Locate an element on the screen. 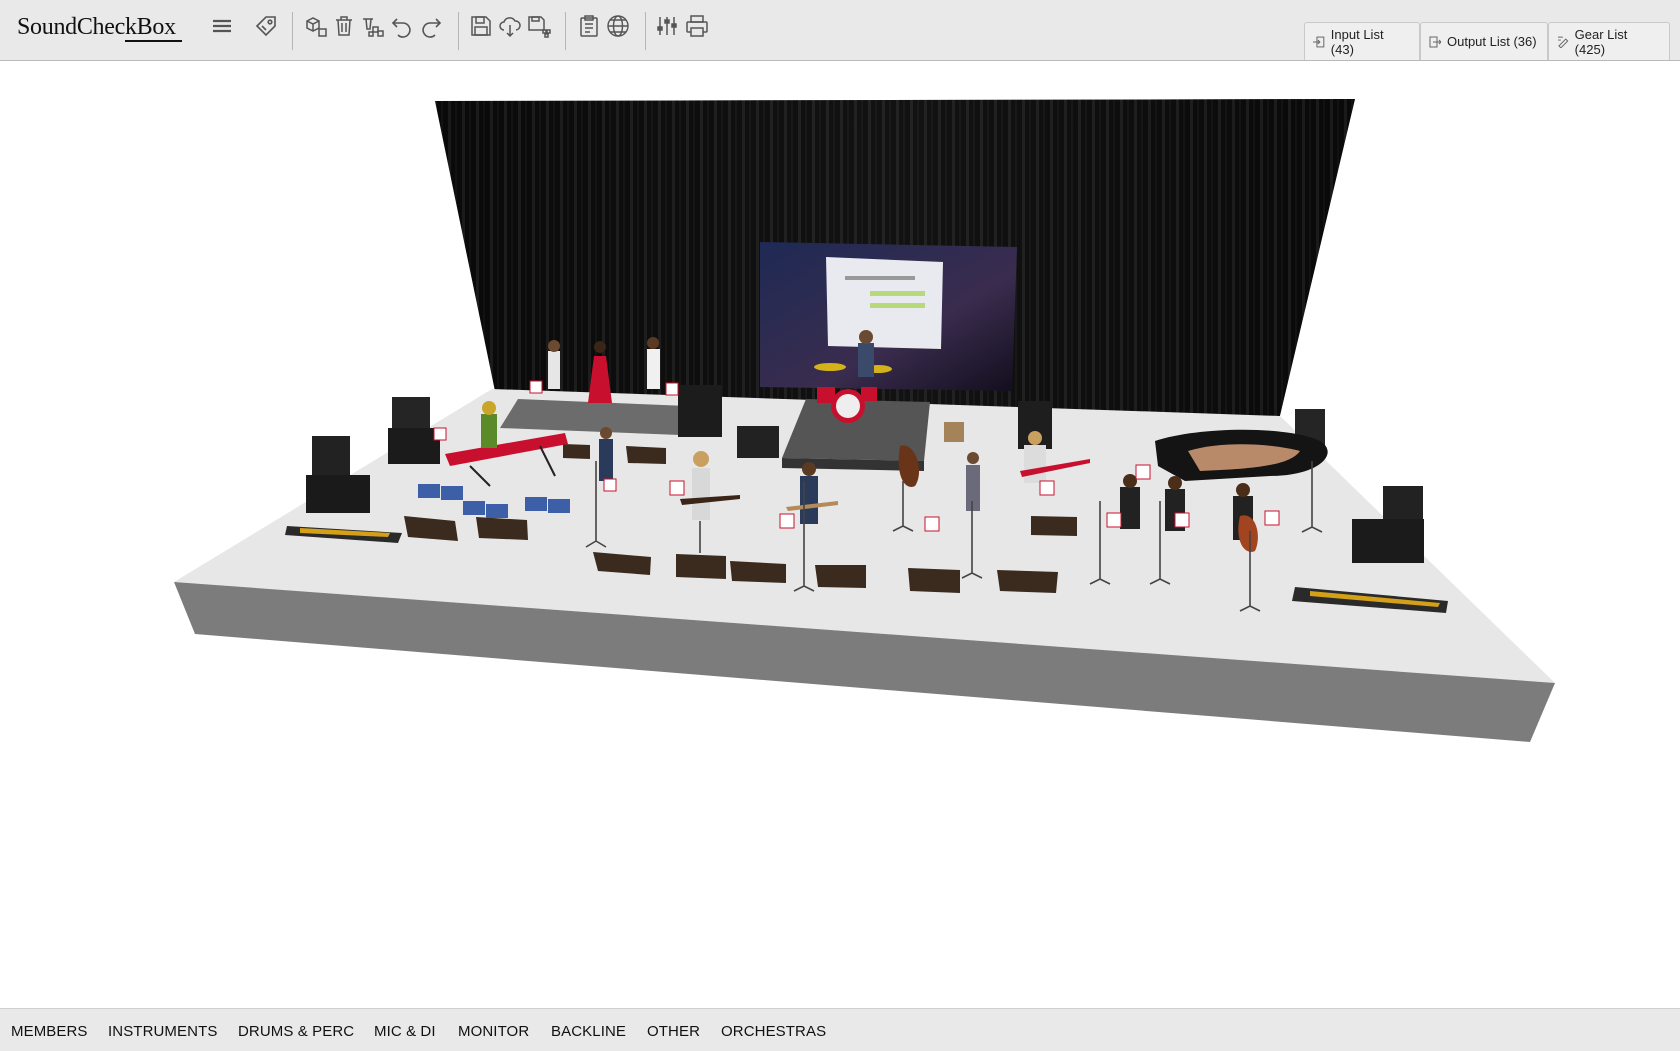 This screenshot has height=1051, width=1680. print-icon is located at coordinates (697, 26).